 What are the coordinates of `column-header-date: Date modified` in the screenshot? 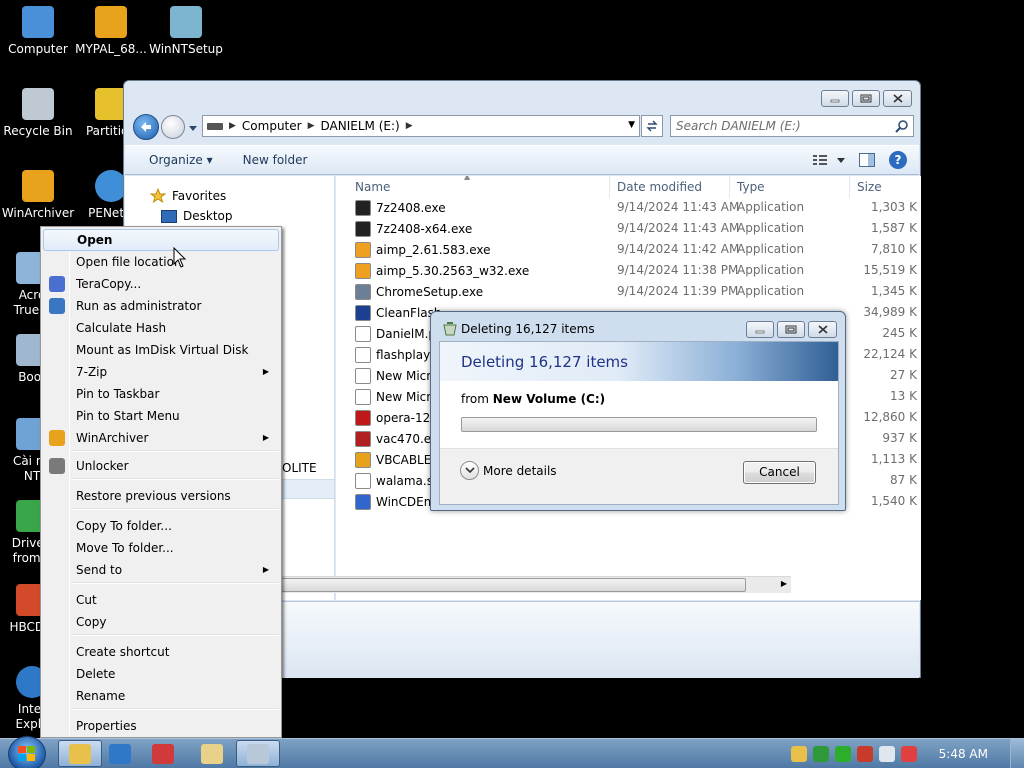 It's located at (670, 187).